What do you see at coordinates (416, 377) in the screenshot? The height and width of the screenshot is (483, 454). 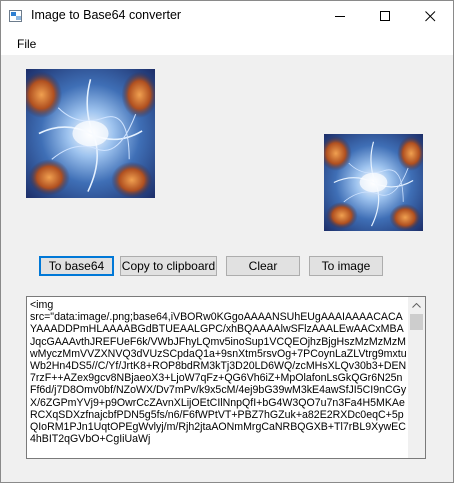 I see `vertical-scrollbar` at bounding box center [416, 377].